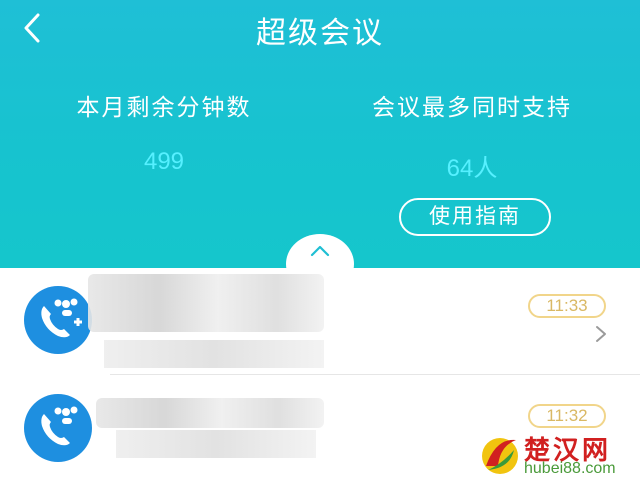  Describe the element at coordinates (164, 132) in the screenshot. I see `remaining-minutes-stat: 本月剩余分钟数 499` at that location.